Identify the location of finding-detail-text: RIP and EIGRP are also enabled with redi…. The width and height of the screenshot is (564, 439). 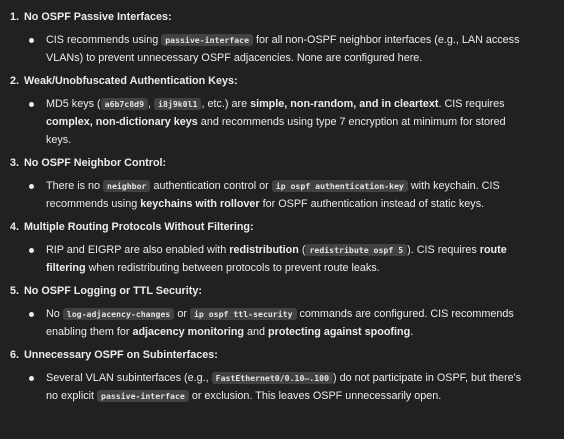
(288, 259).